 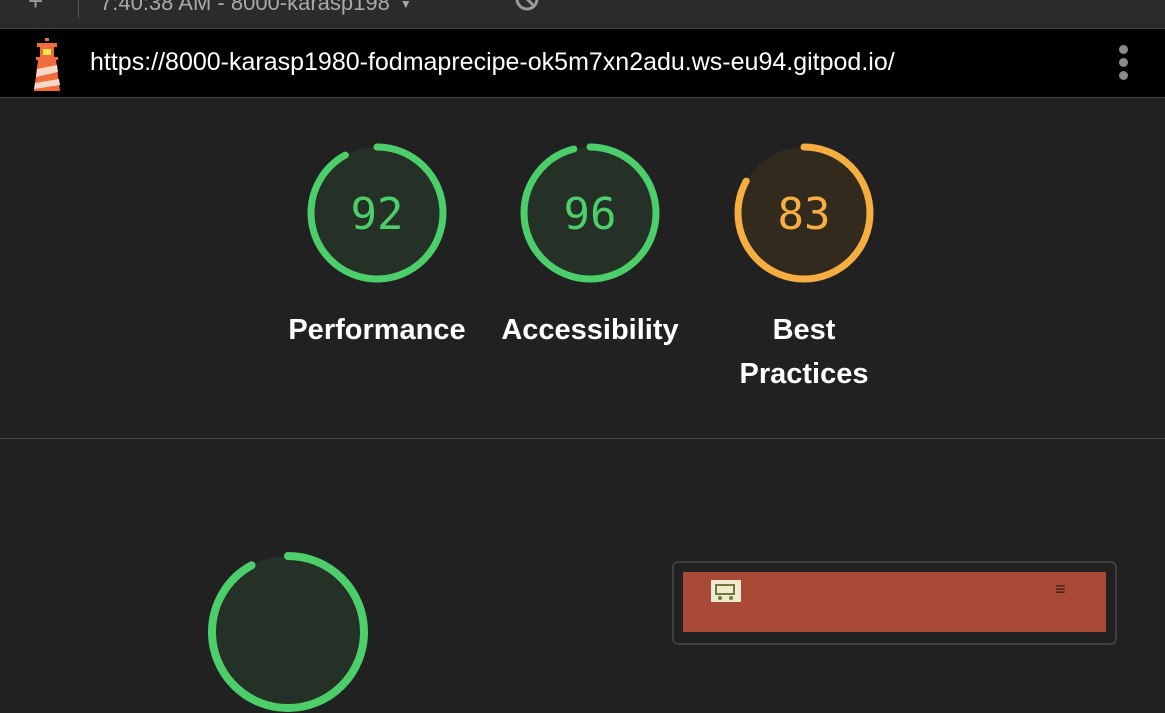 I want to click on block-icon, so click(x=527, y=6).